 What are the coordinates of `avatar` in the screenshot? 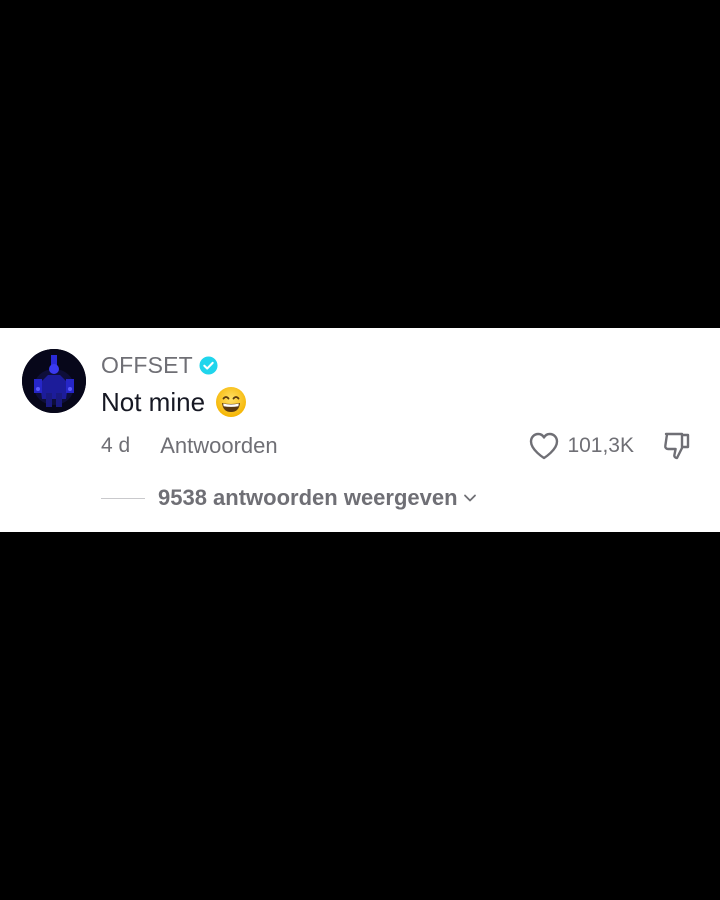 It's located at (54, 381).